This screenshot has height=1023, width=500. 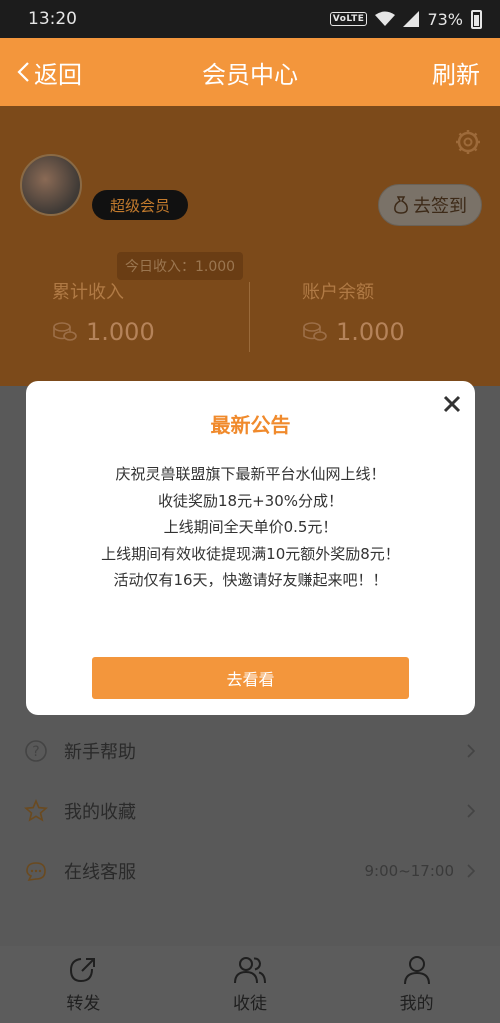 I want to click on nav-item-share: 转发, so click(x=83, y=984).